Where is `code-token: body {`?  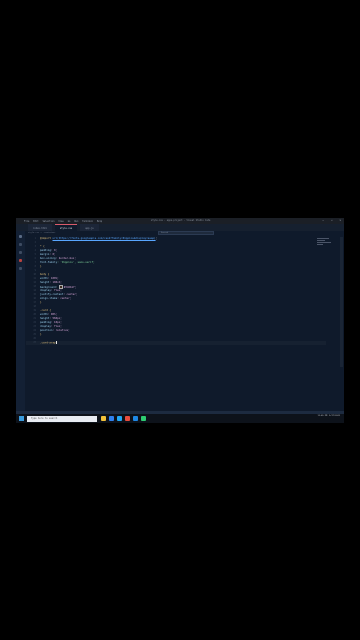
code-token: body { is located at coordinates (45, 274).